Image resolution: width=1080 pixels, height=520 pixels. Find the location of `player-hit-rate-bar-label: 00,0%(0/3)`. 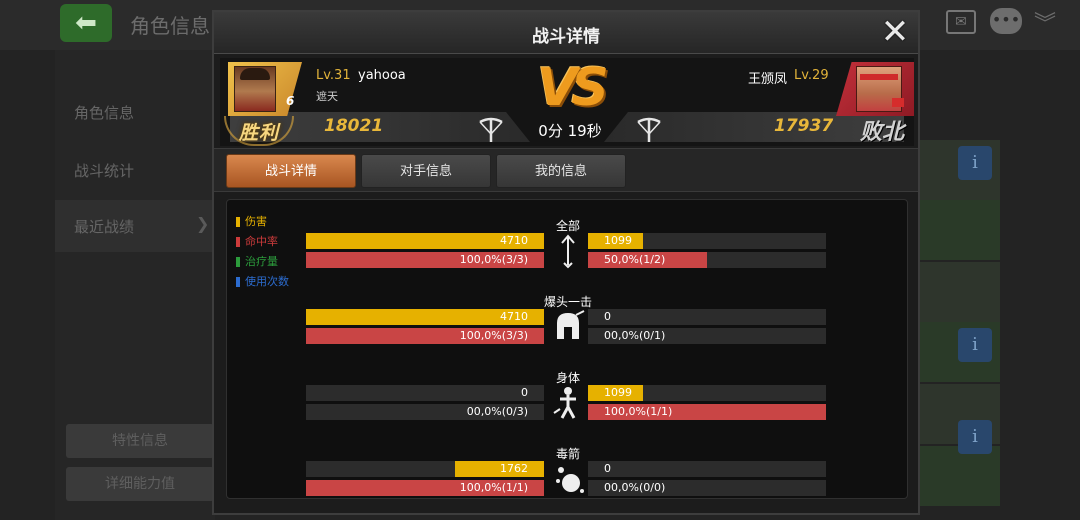

player-hit-rate-bar-label: 00,0%(0/3) is located at coordinates (497, 411).